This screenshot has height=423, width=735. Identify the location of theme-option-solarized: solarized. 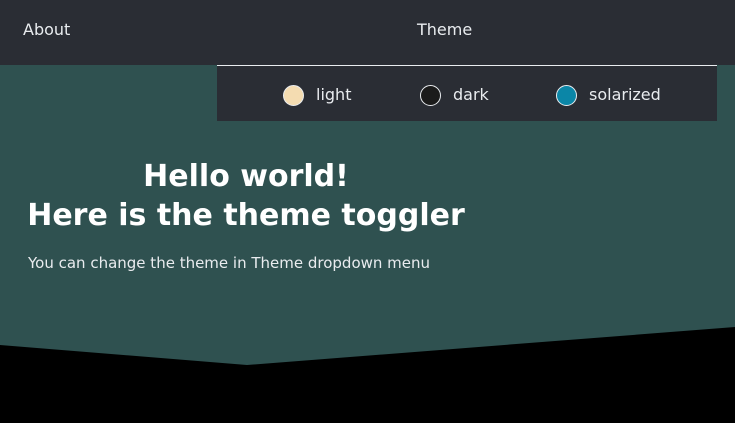
(608, 95).